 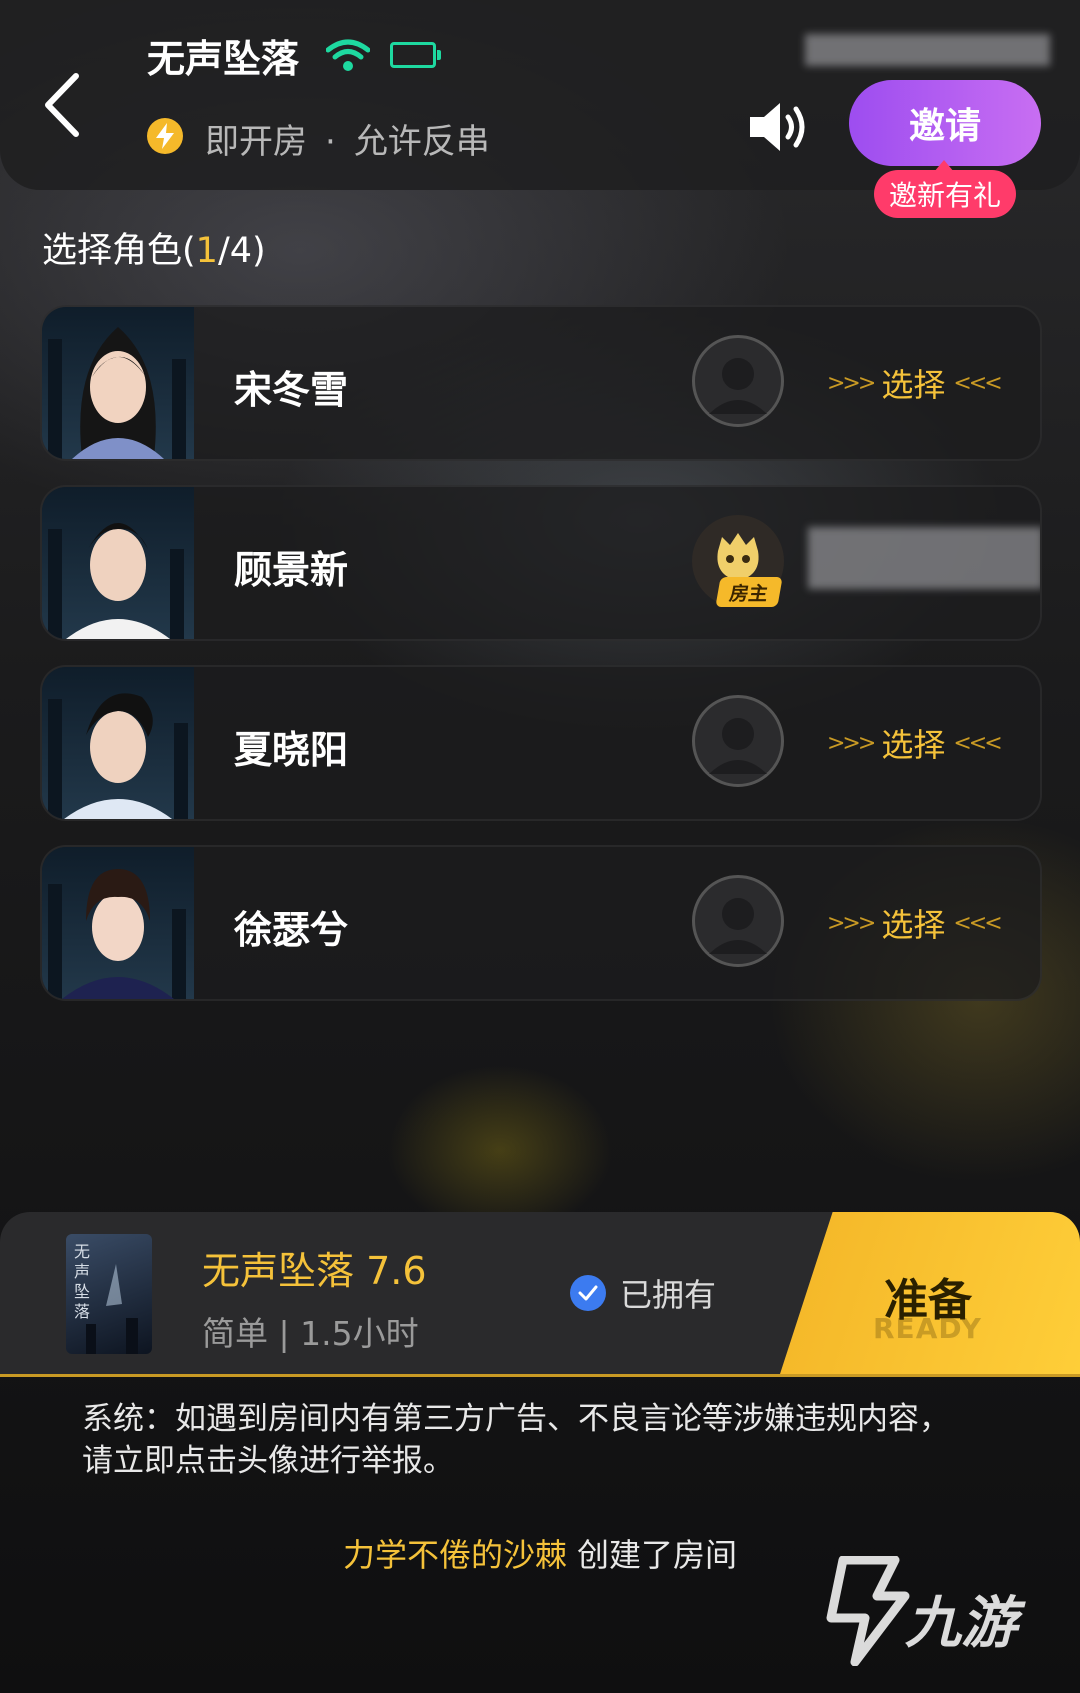 What do you see at coordinates (348, 55) in the screenshot?
I see `wifi-icon` at bounding box center [348, 55].